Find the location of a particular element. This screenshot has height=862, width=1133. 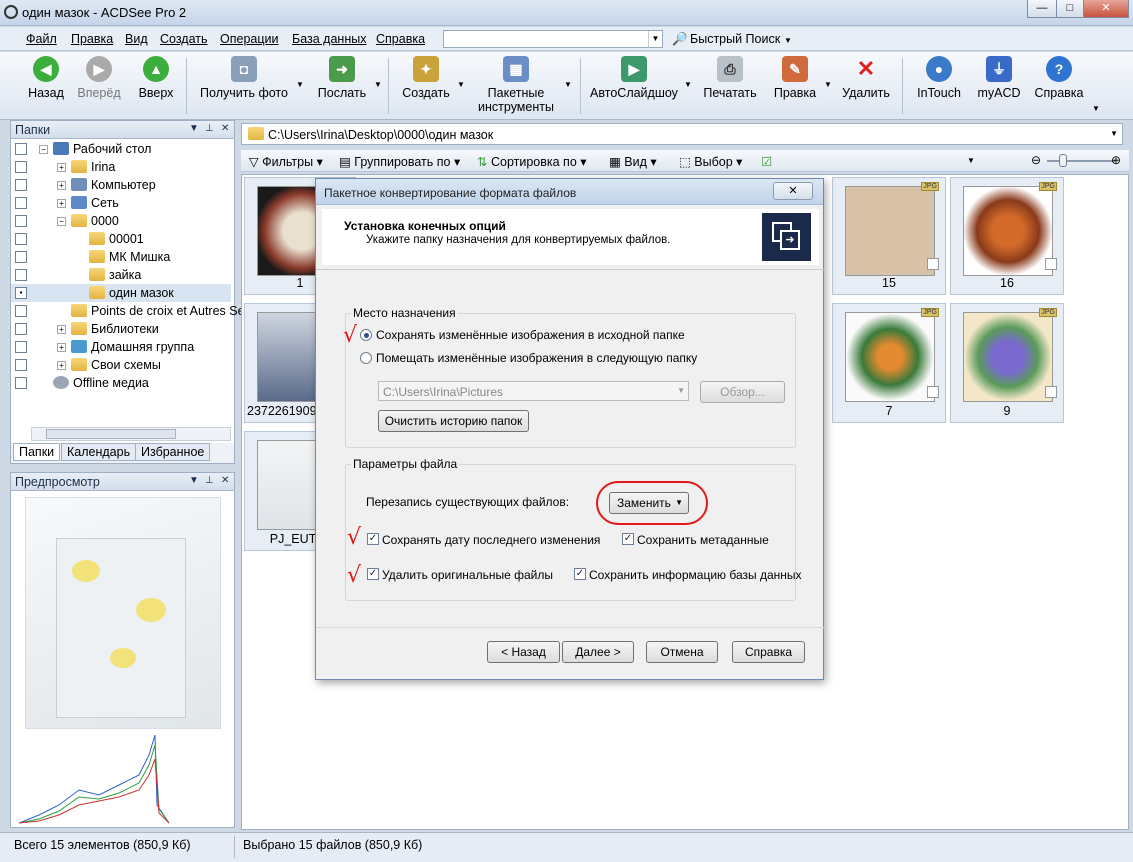

maximize-button: □ is located at coordinates (1070, 9).